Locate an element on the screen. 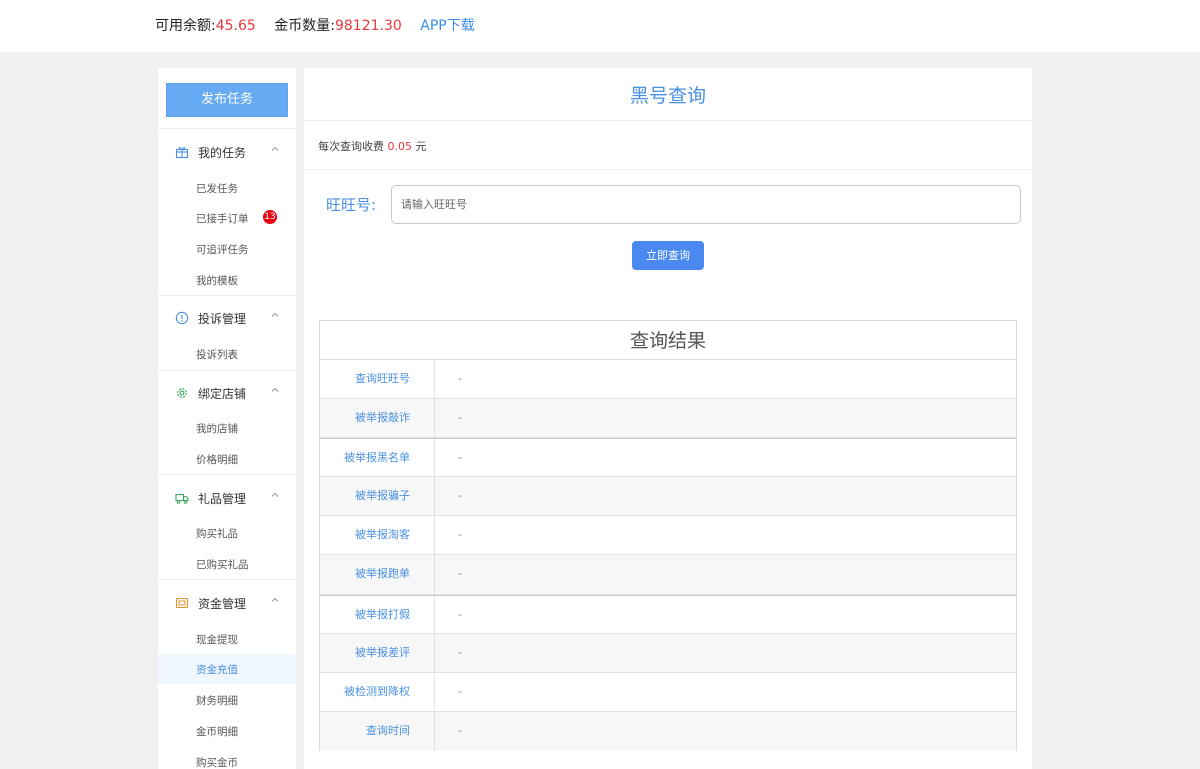 The image size is (1200, 769). sidebar-item-label: 购买礼品 is located at coordinates (217, 534).